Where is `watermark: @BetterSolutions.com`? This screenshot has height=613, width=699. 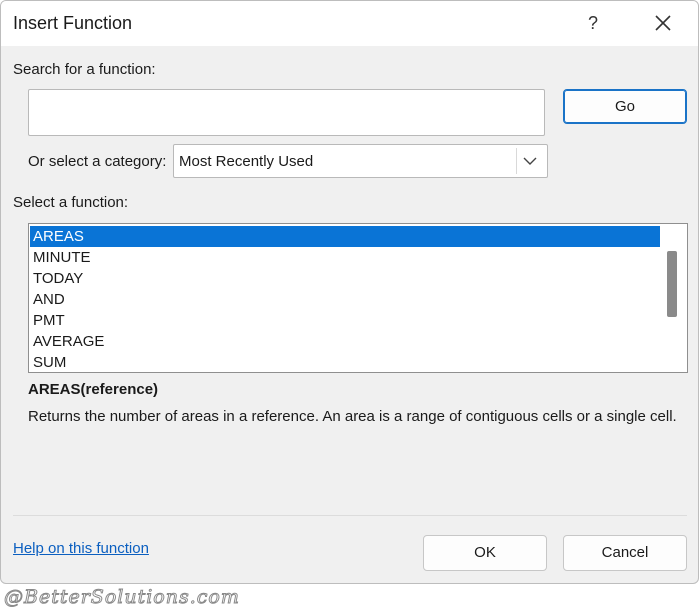
watermark: @BetterSolutions.com is located at coordinates (122, 597).